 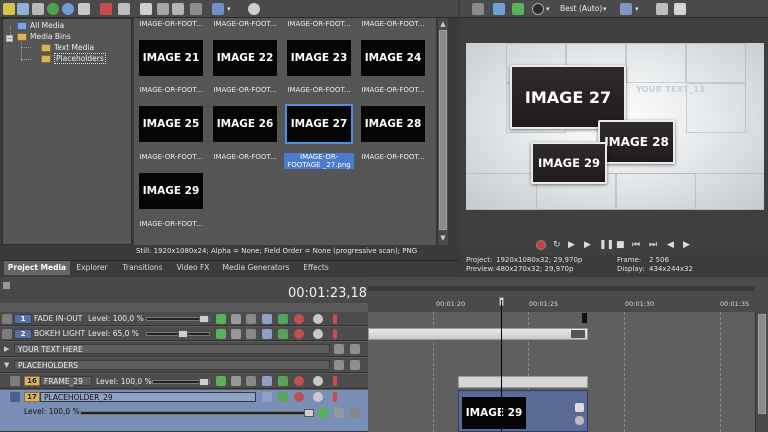 I want to click on overlays-icon, so click(x=626, y=9).